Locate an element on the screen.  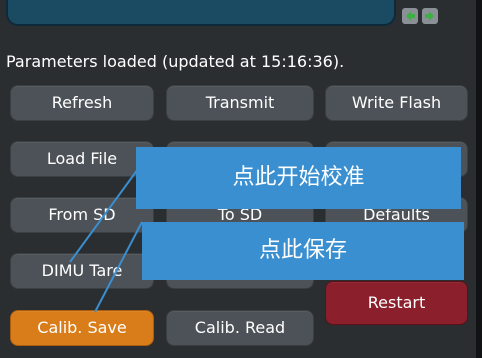
pointer-line-save is located at coordinates (118, 267).